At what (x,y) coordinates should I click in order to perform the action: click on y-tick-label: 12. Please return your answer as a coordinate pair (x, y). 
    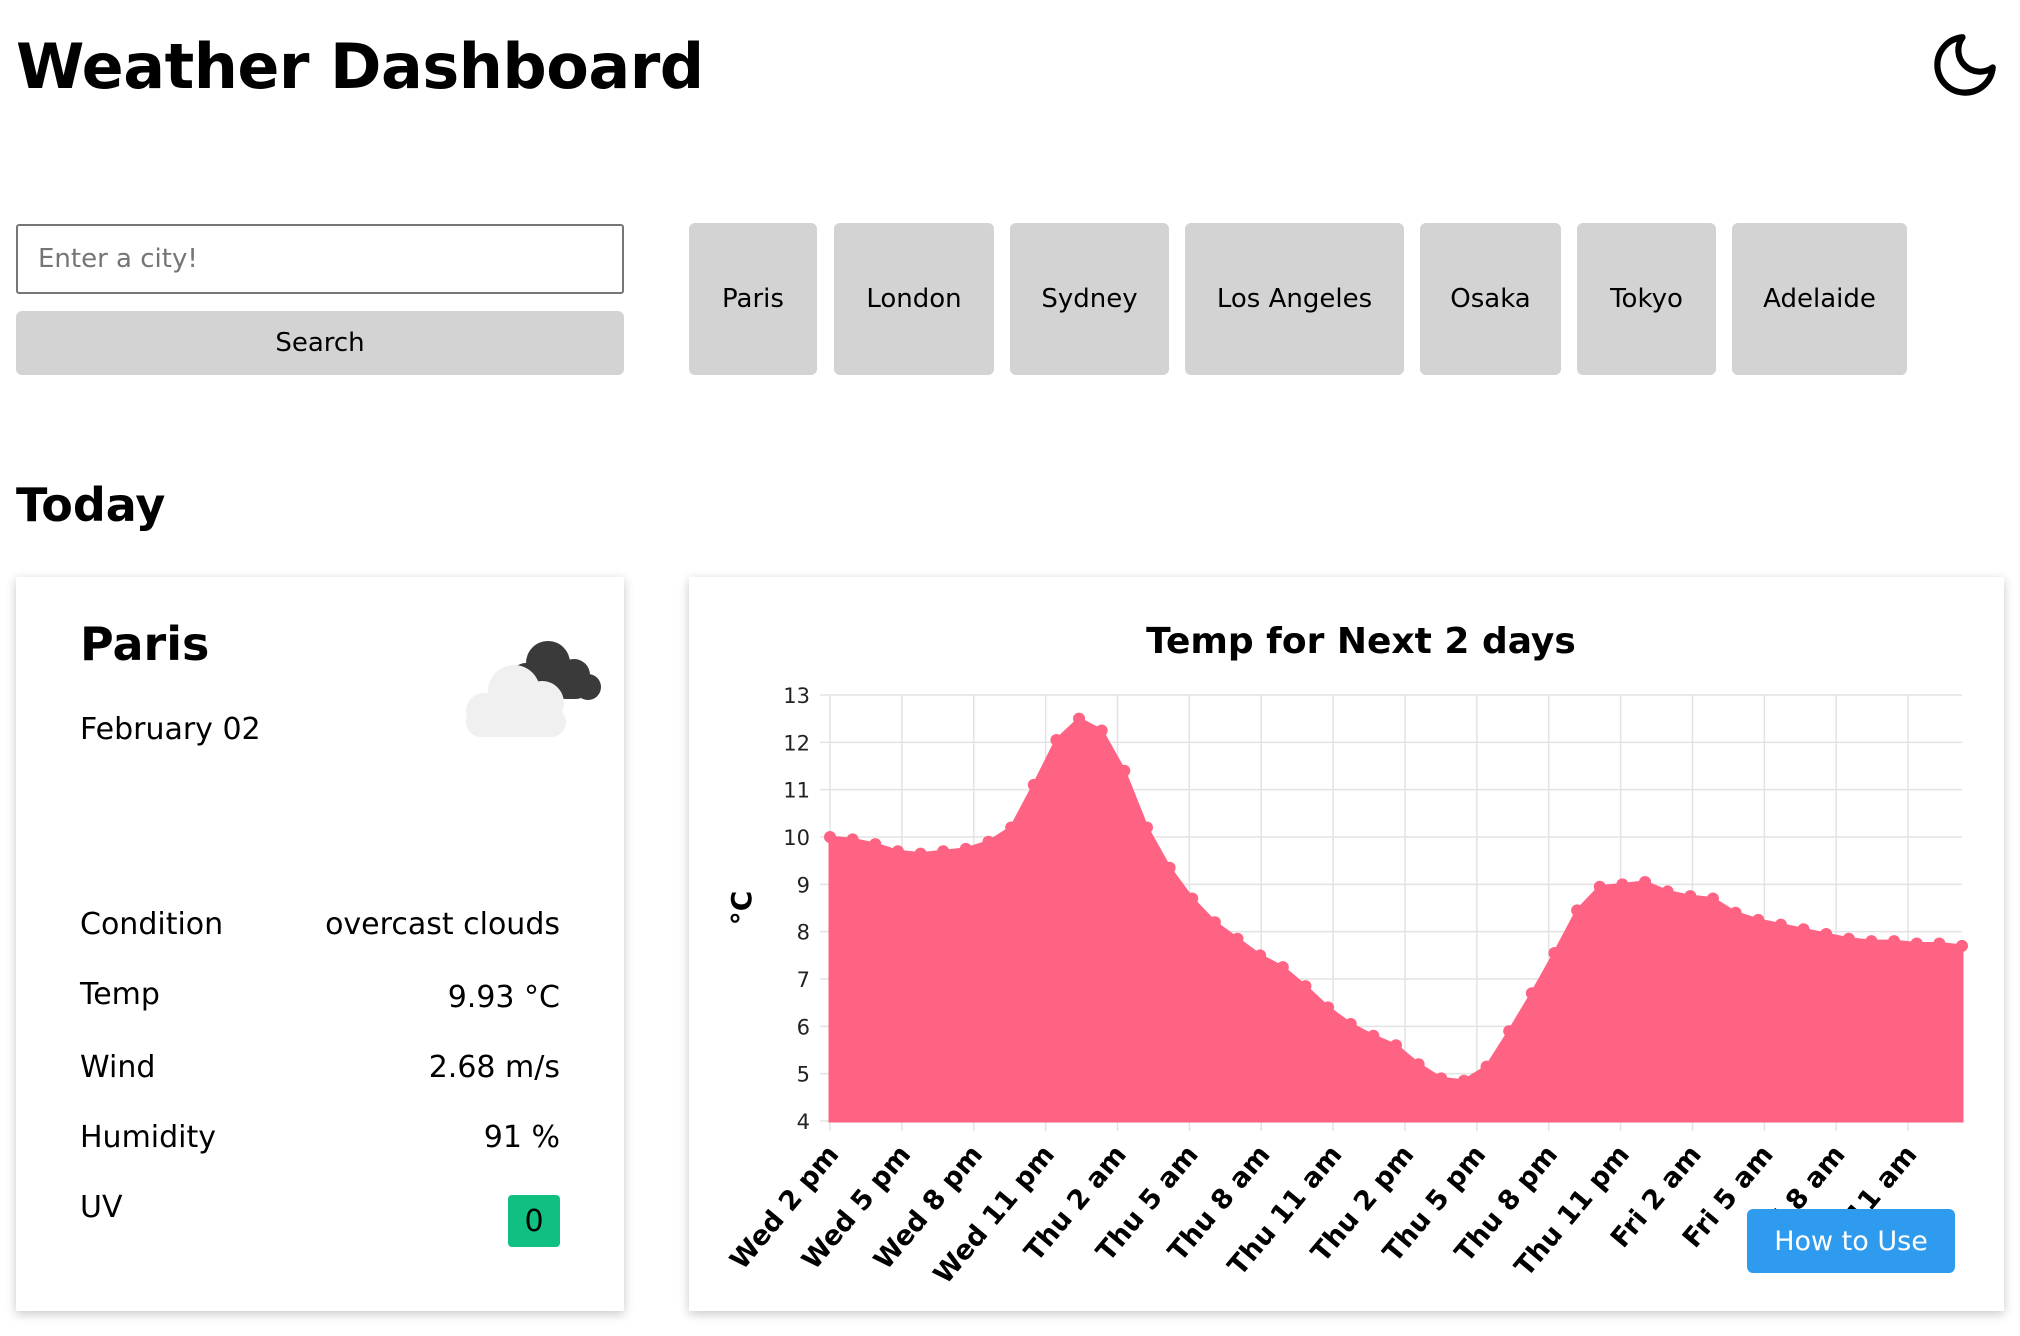
    Looking at the image, I should click on (796, 743).